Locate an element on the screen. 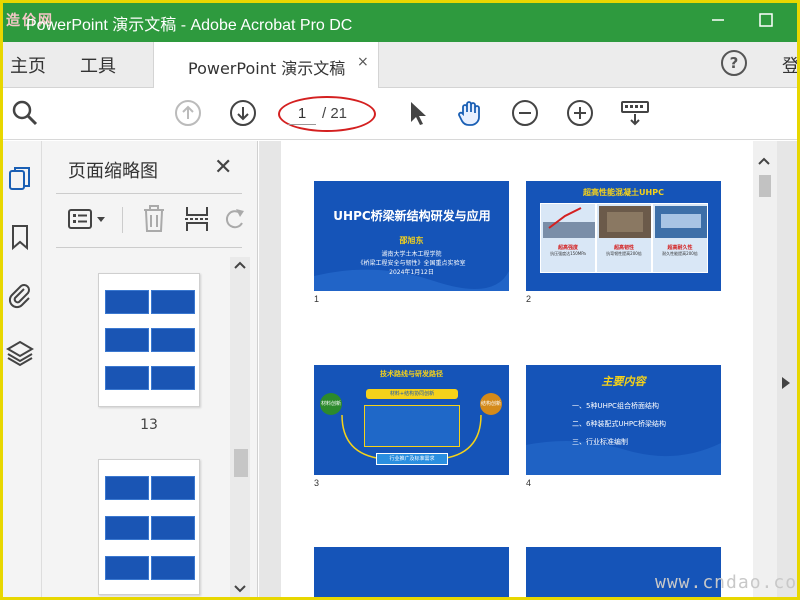  slide-panel: 超高强度 抗压强度达150MPa is located at coordinates (568, 238).